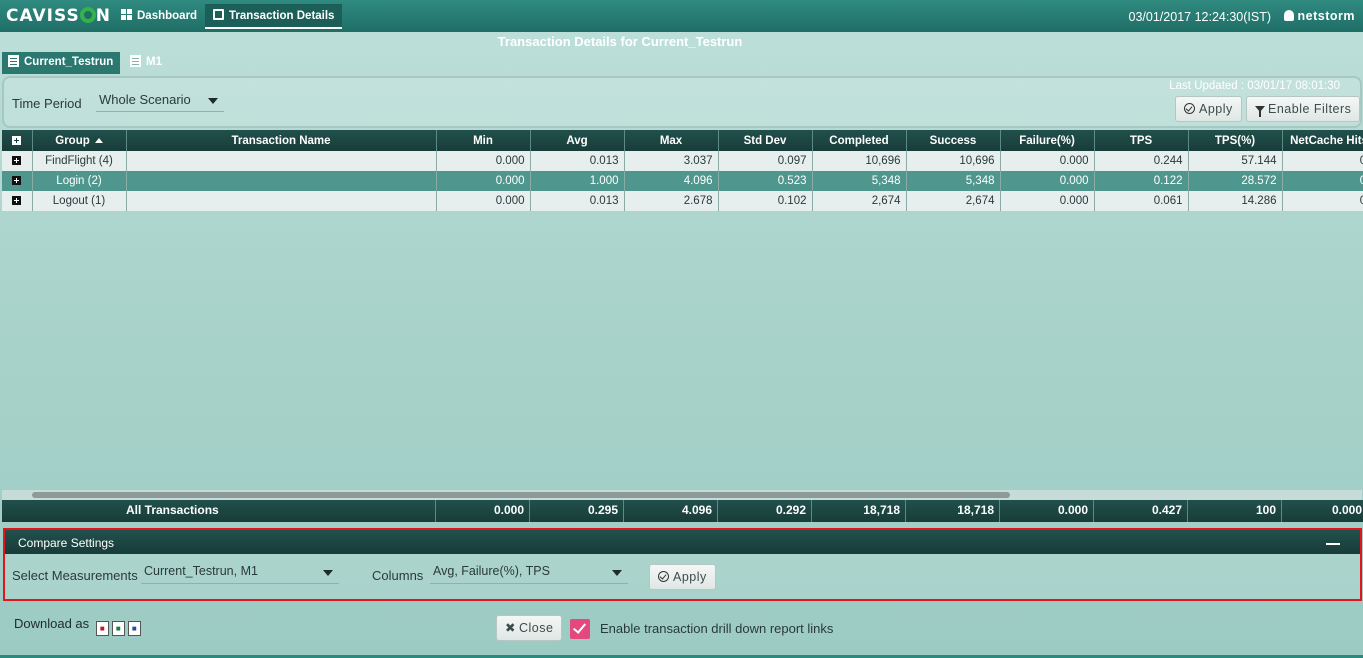 This screenshot has height=658, width=1363. What do you see at coordinates (671, 201) in the screenshot?
I see `cell-max: 2.678` at bounding box center [671, 201].